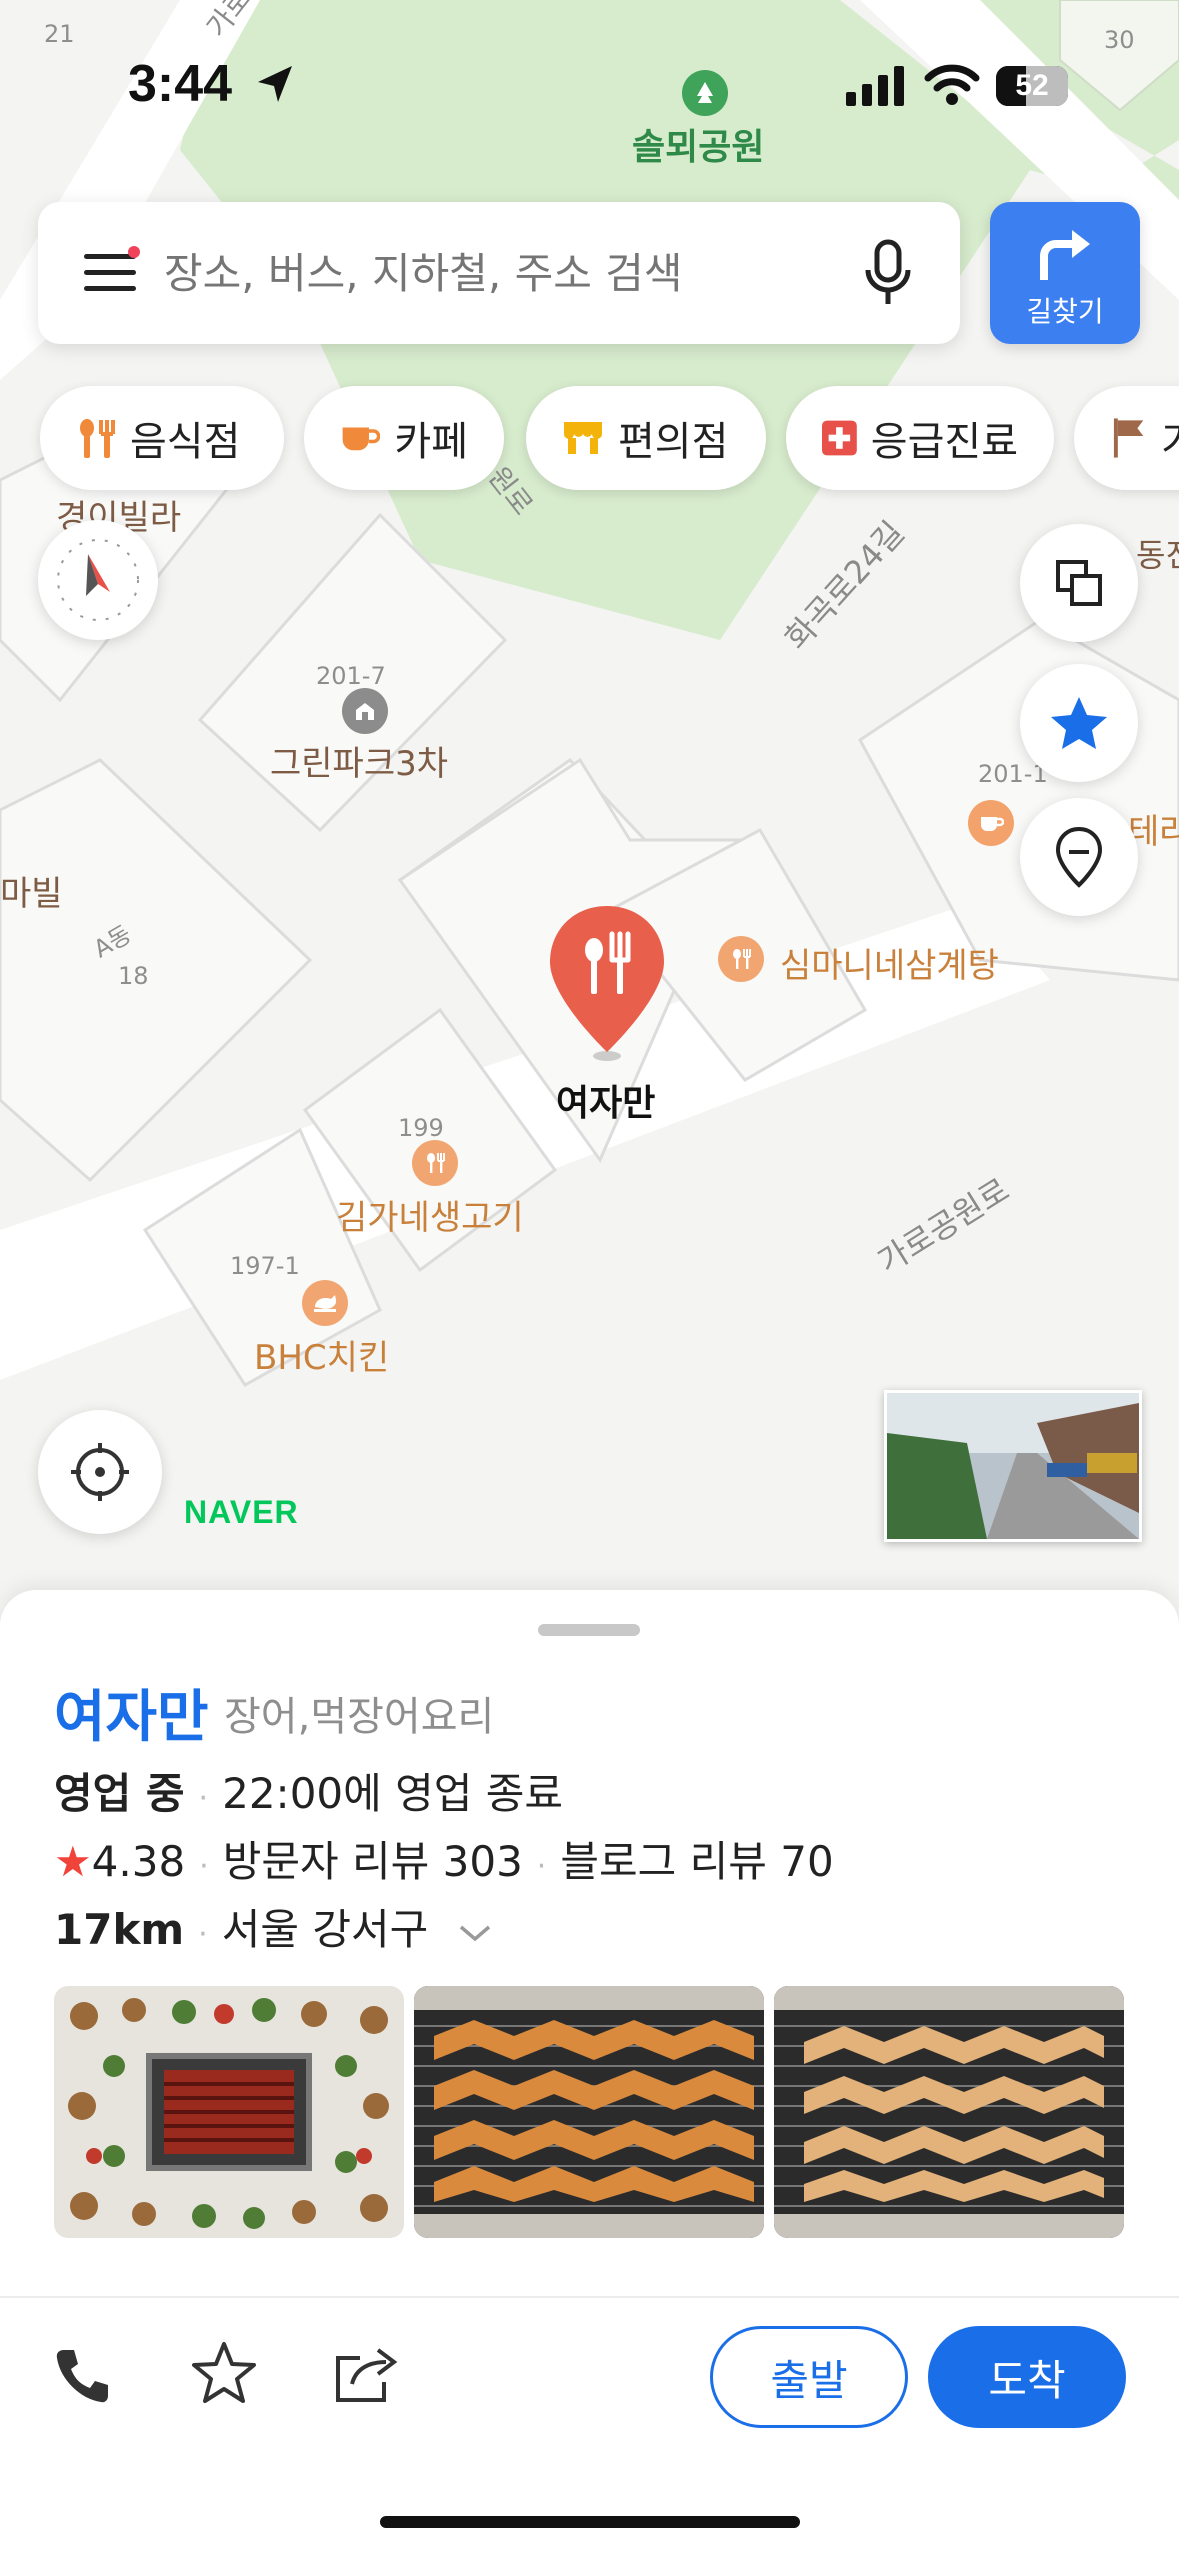 This screenshot has height=2556, width=1179. I want to click on star-filled-icon, so click(1079, 723).